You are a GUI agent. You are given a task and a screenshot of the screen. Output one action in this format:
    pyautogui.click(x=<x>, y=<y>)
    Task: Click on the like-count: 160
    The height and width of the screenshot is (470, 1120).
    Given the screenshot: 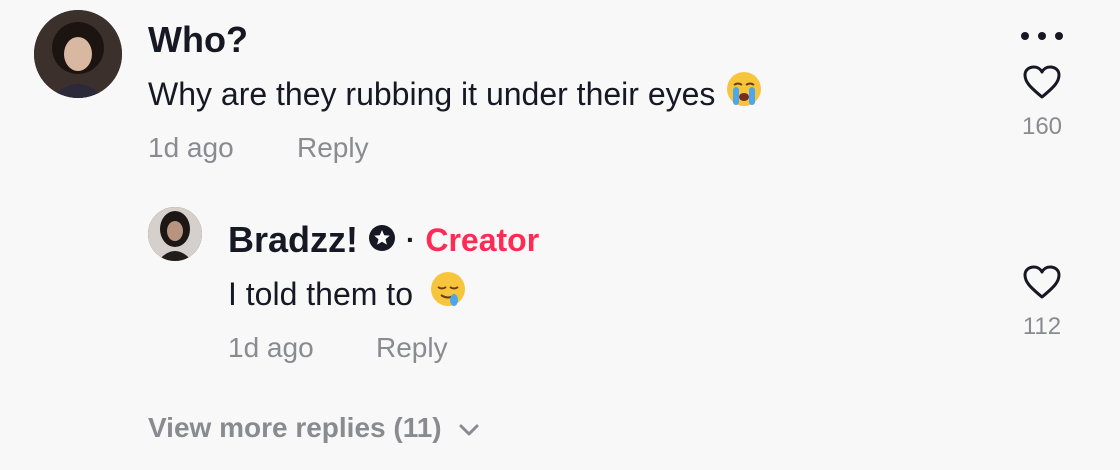 What is the action you would take?
    pyautogui.click(x=1042, y=126)
    